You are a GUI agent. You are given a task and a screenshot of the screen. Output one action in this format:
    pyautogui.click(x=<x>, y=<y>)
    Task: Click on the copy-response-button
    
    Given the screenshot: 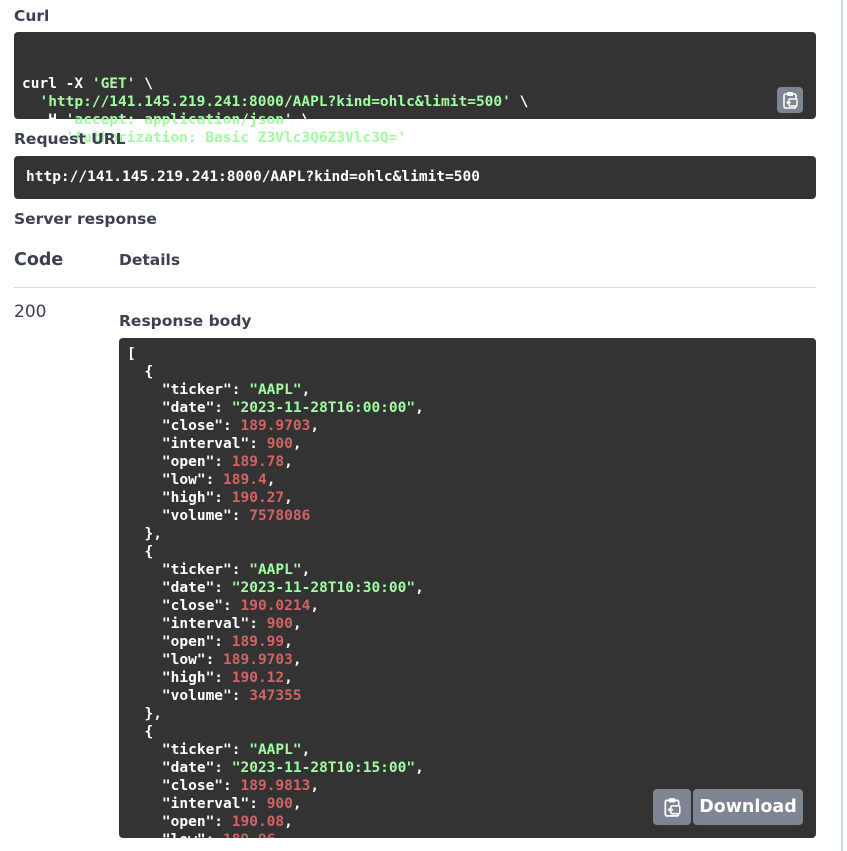 What is the action you would take?
    pyautogui.click(x=672, y=807)
    